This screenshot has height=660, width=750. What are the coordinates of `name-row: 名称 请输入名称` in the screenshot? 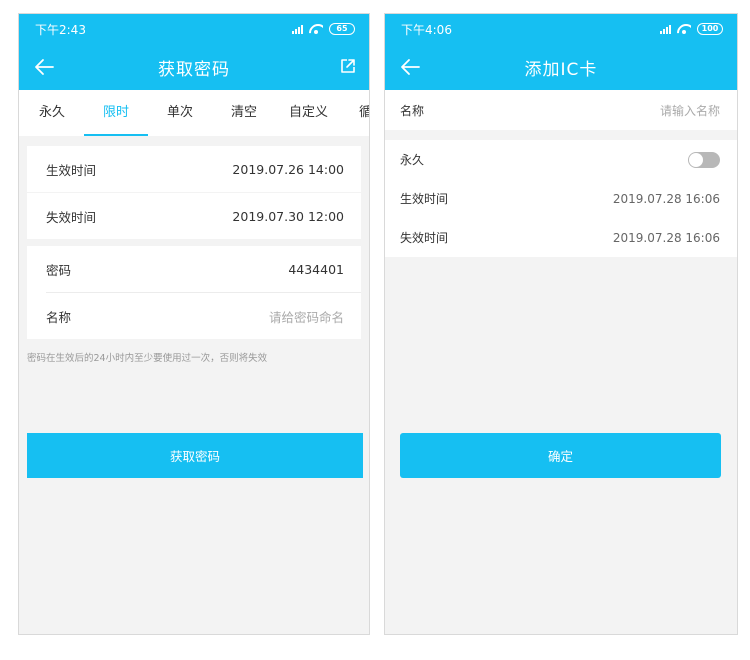 It's located at (561, 110).